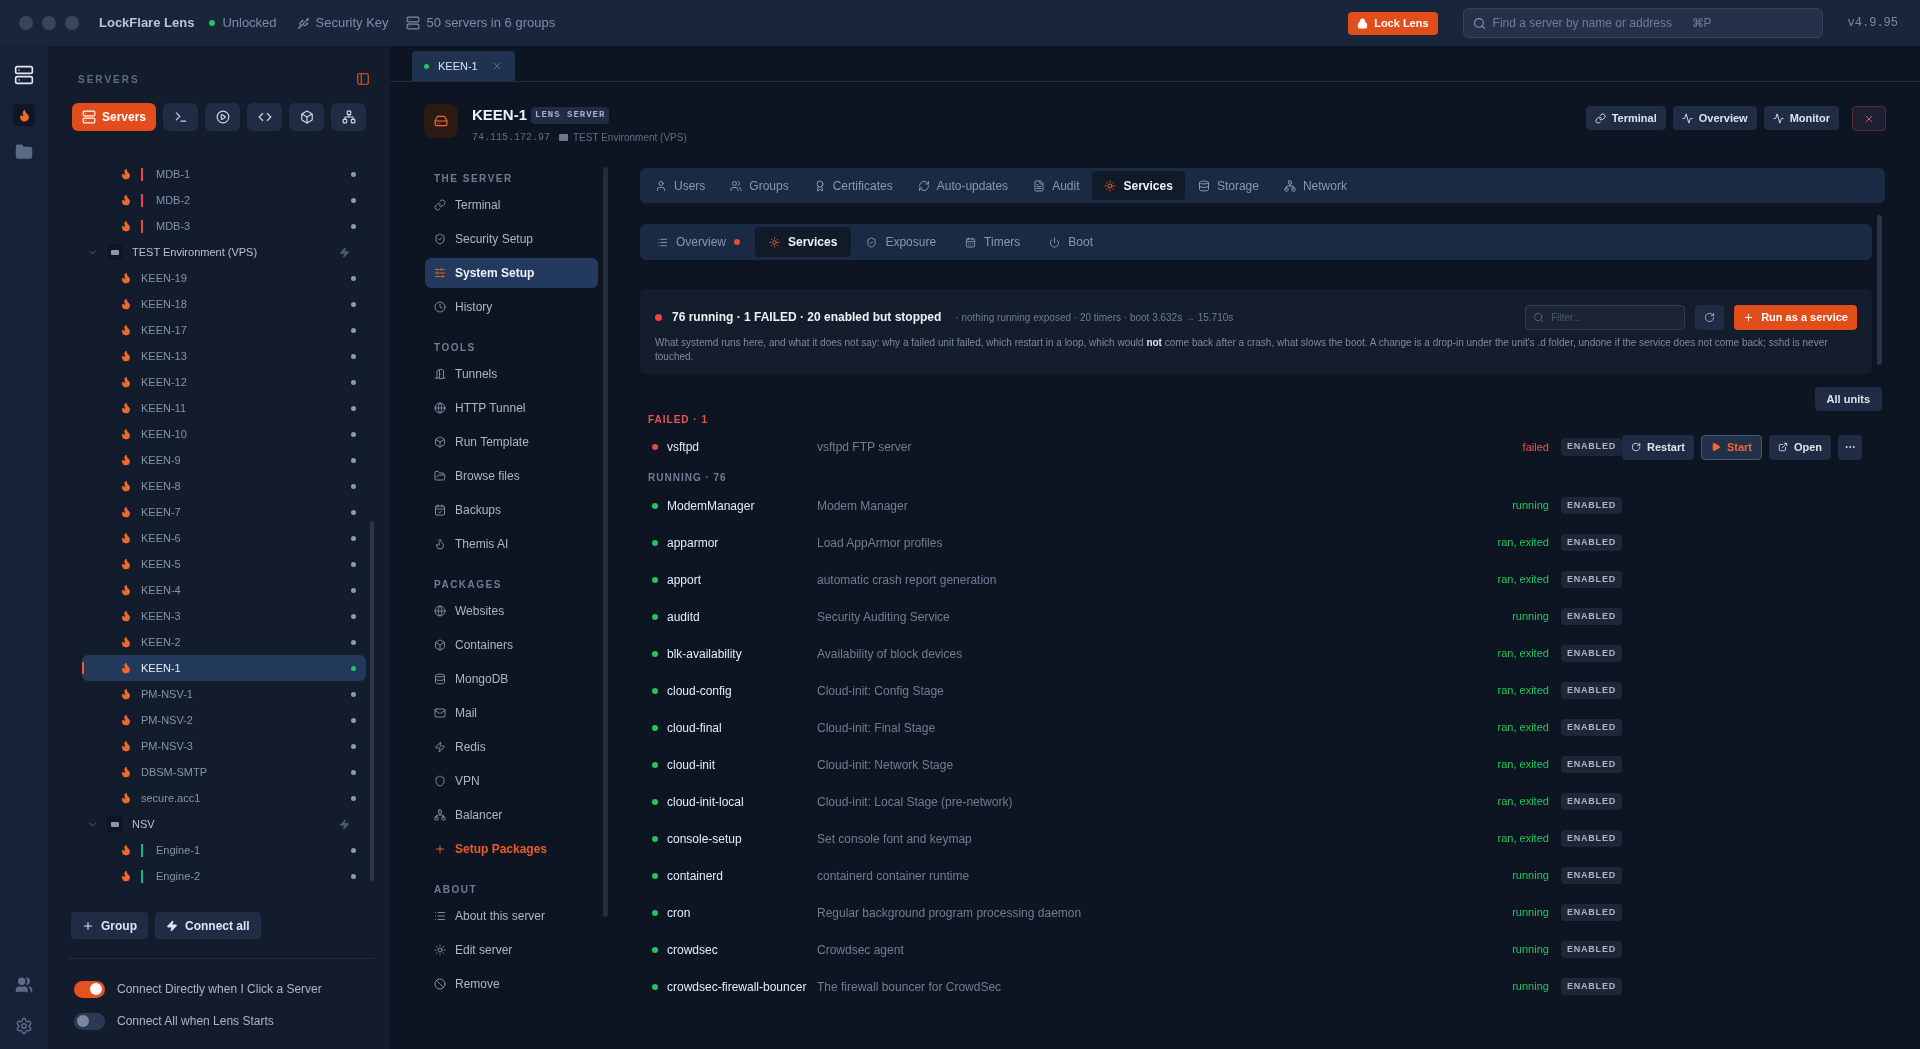  I want to click on nav-item: Backups, so click(511, 510).